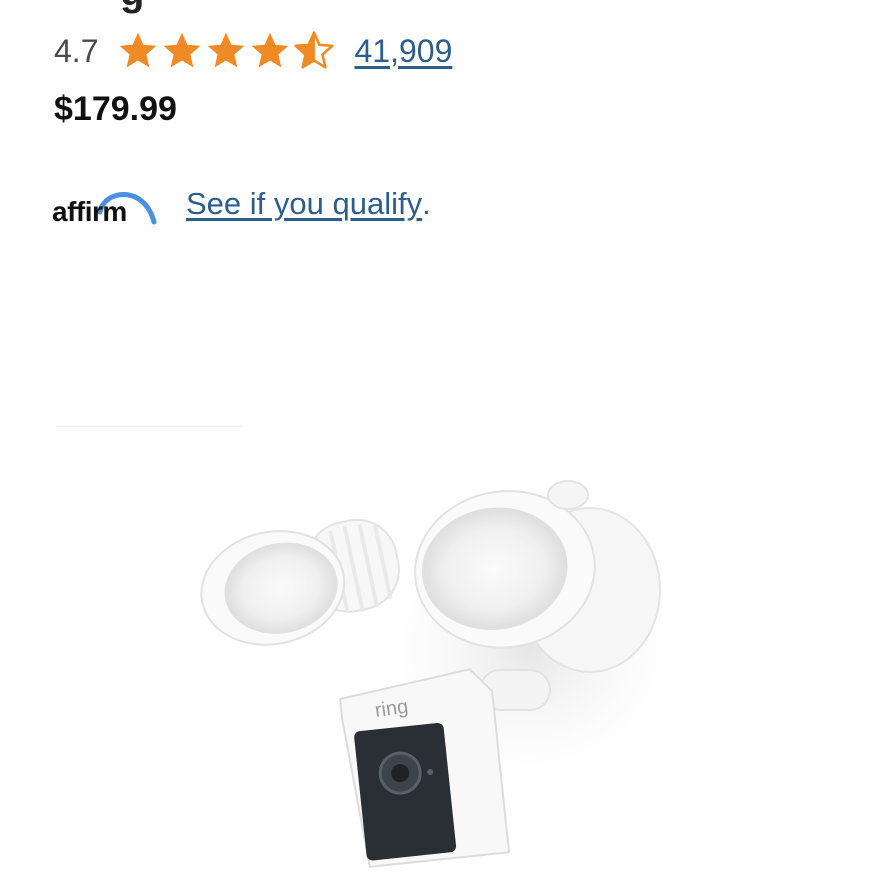 Image resolution: width=883 pixels, height=883 pixels. I want to click on product-price: $179.99, so click(115, 109).